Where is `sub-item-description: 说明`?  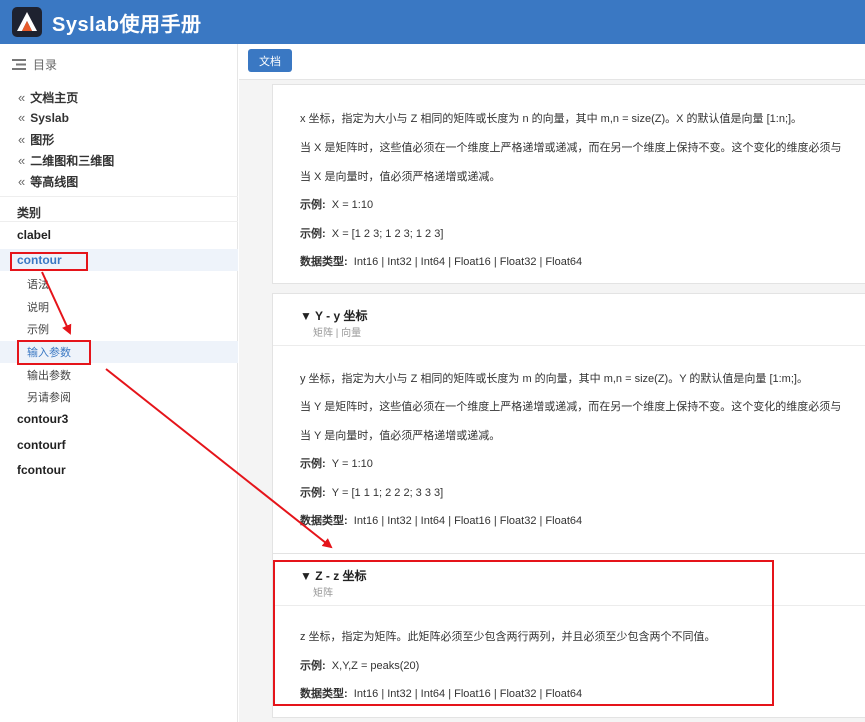
sub-item-description: 说明 is located at coordinates (38, 307).